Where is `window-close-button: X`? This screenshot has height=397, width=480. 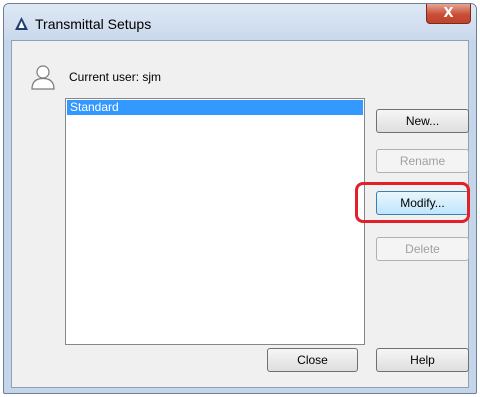 window-close-button: X is located at coordinates (448, 14).